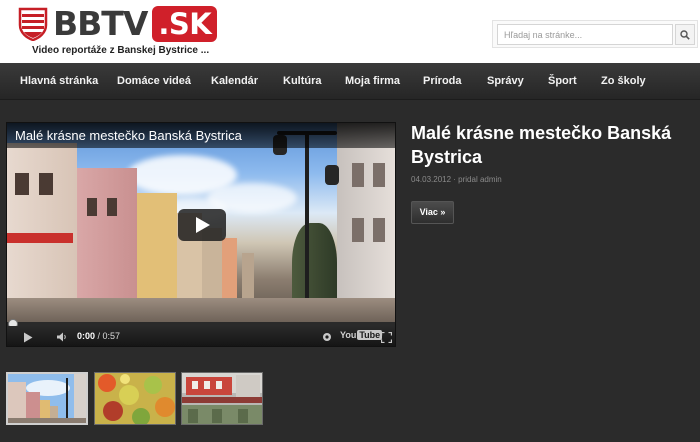  I want to click on article-meta: 04.03.2012 · pridal admin, so click(456, 179).